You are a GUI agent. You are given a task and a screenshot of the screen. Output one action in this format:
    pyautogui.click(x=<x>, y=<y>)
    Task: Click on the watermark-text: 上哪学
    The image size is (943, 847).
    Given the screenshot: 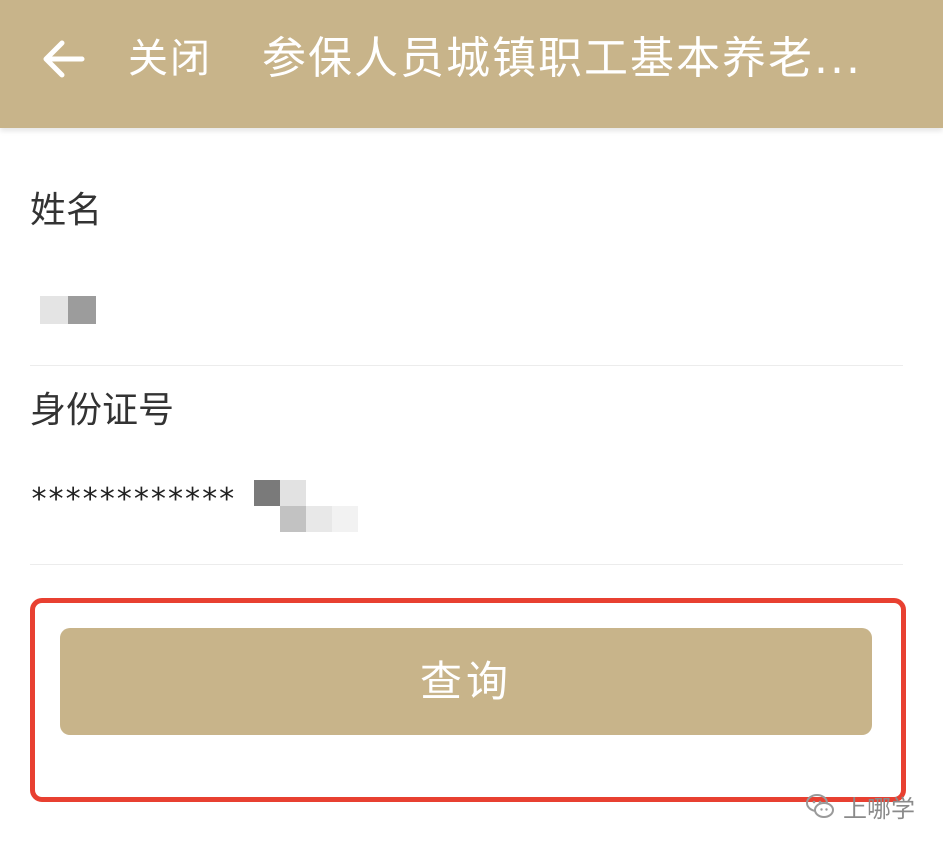 What is the action you would take?
    pyautogui.click(x=879, y=808)
    